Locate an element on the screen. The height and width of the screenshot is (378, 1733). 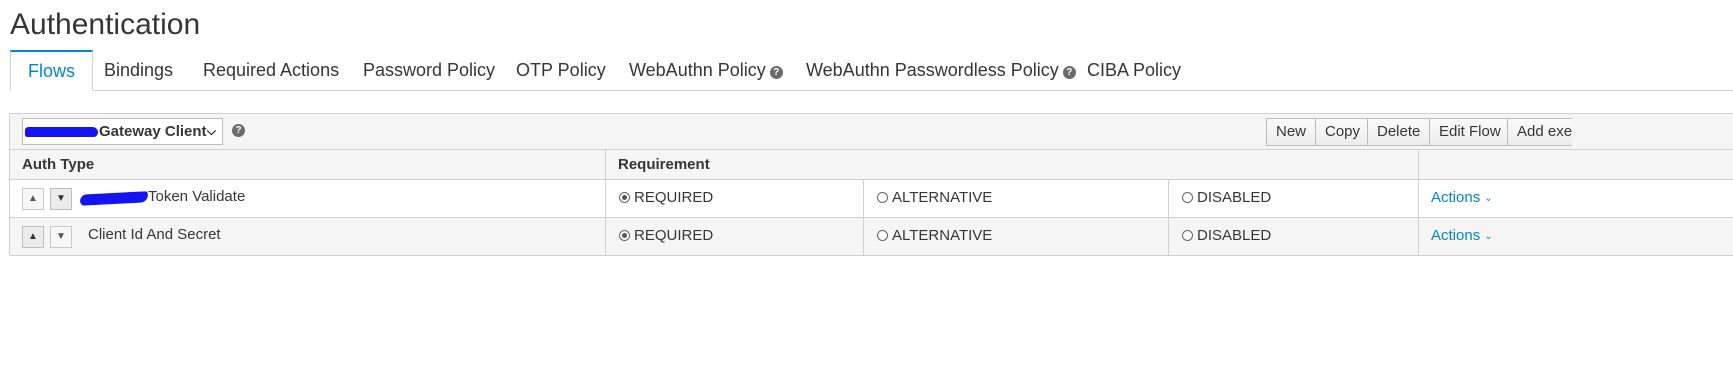
auth-type-name: Client Id And Secret is located at coordinates (154, 234).